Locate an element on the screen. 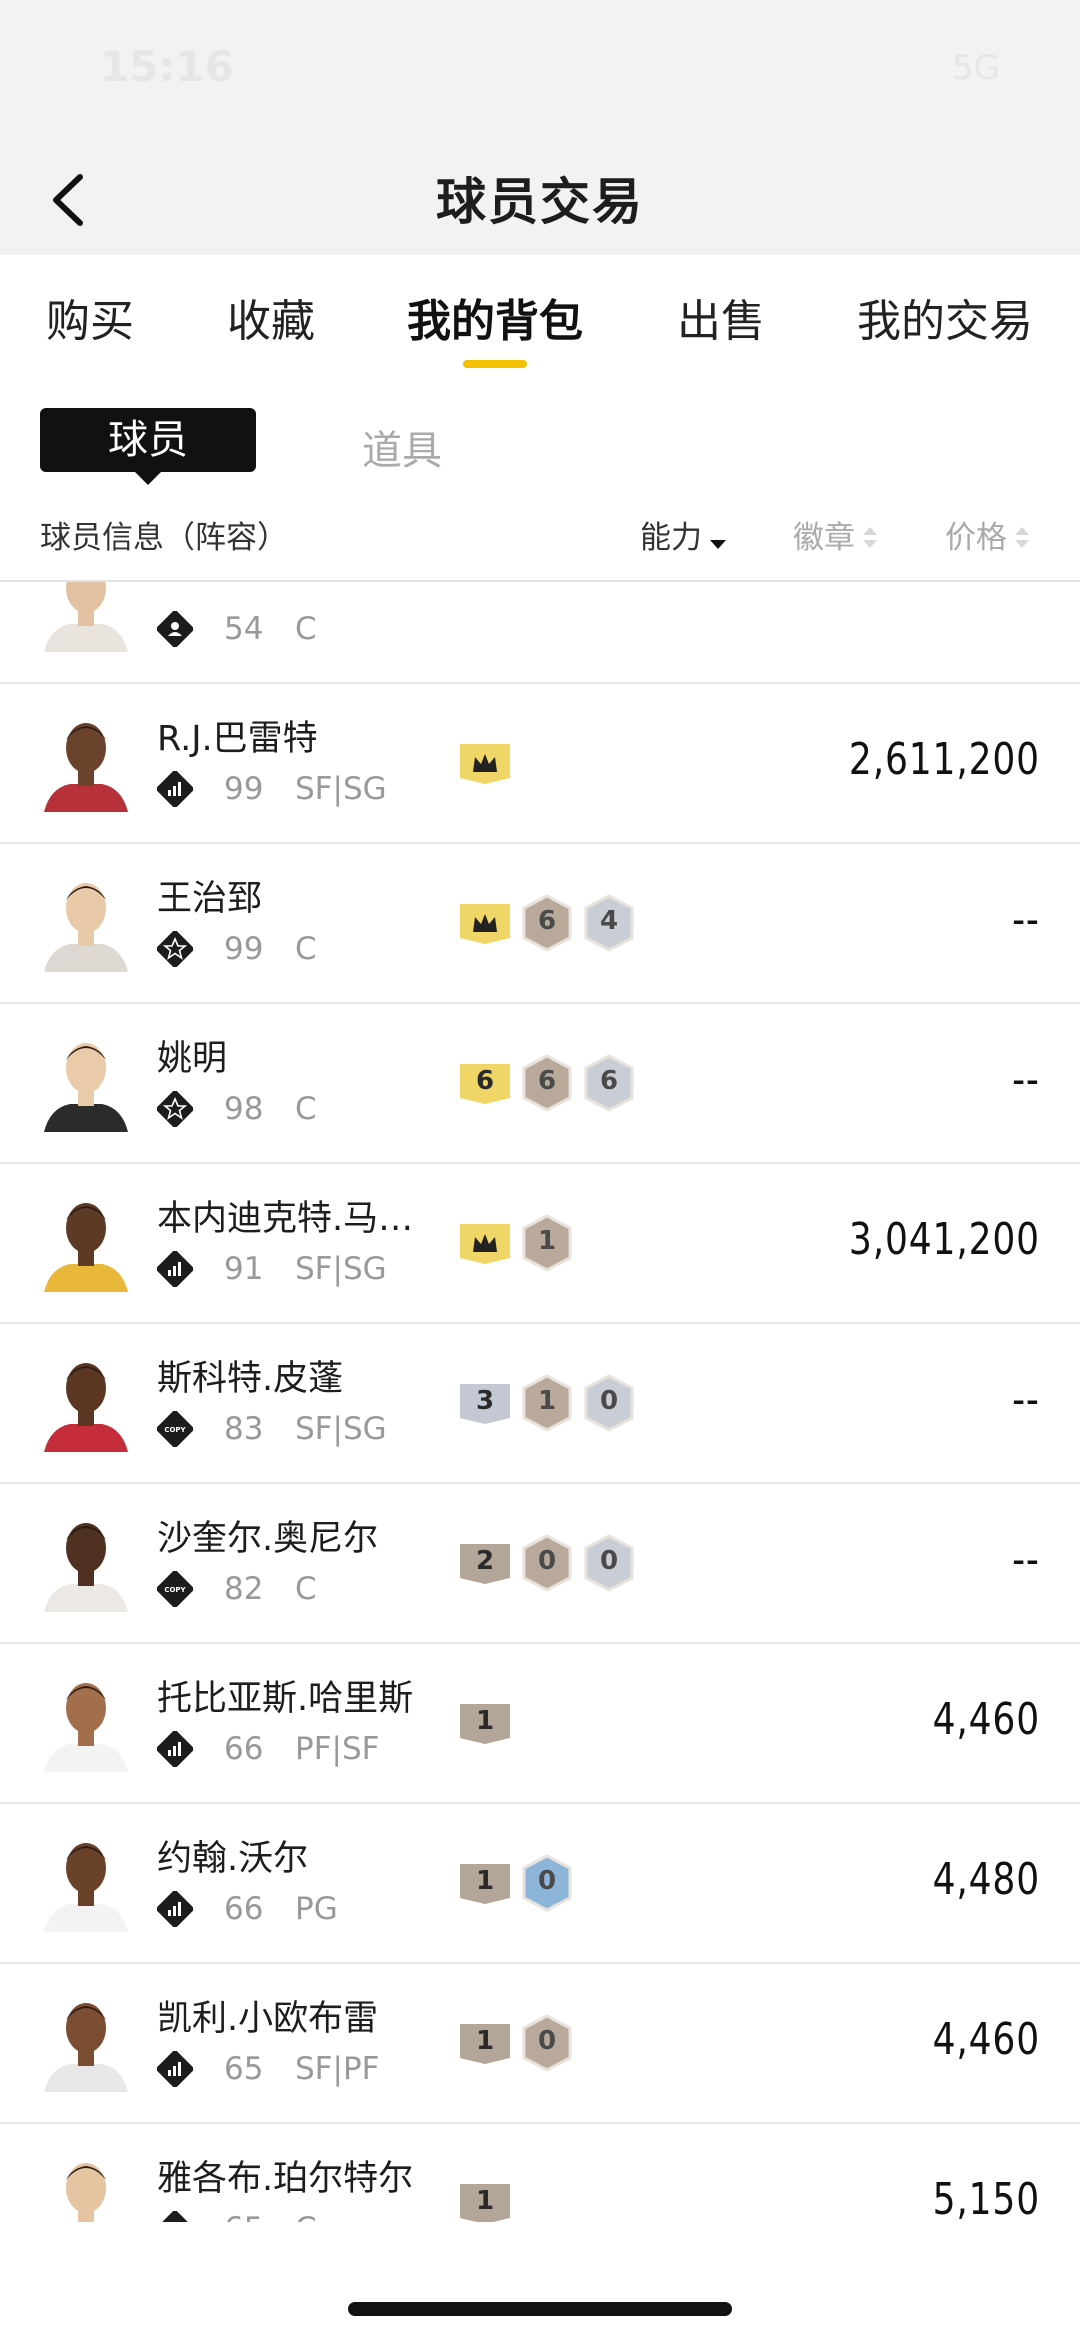 This screenshot has width=1080, height=2337. column-header: 球员信息（阵容） 能力 徽章 价格 is located at coordinates (540, 541).